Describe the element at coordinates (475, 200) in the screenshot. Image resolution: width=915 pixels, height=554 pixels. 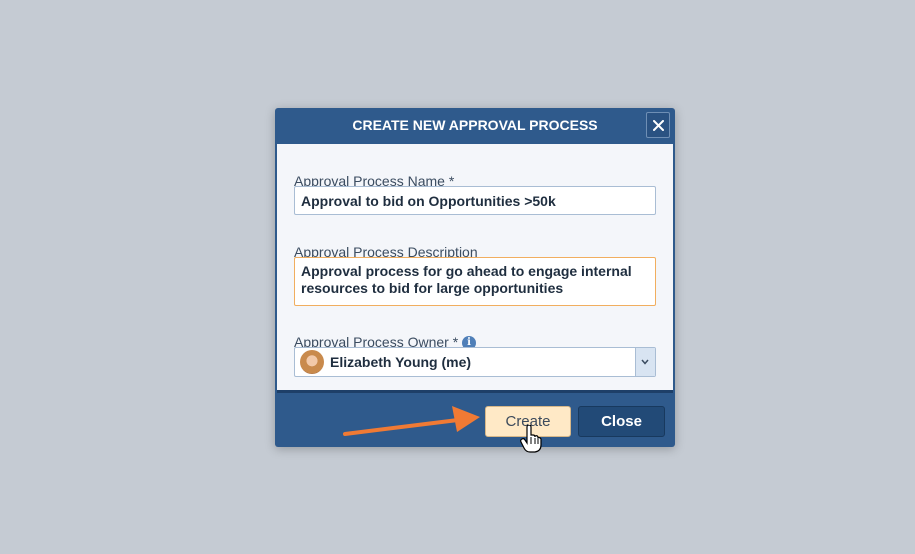
I see `process-name-input` at that location.